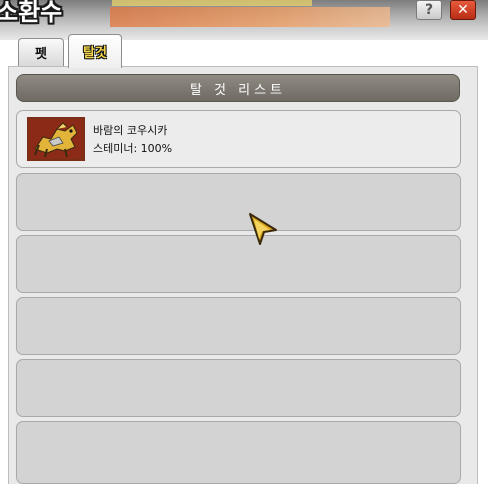 This screenshot has width=488, height=484. What do you see at coordinates (130, 130) in the screenshot?
I see `mount-name: 바람의 코우시카` at bounding box center [130, 130].